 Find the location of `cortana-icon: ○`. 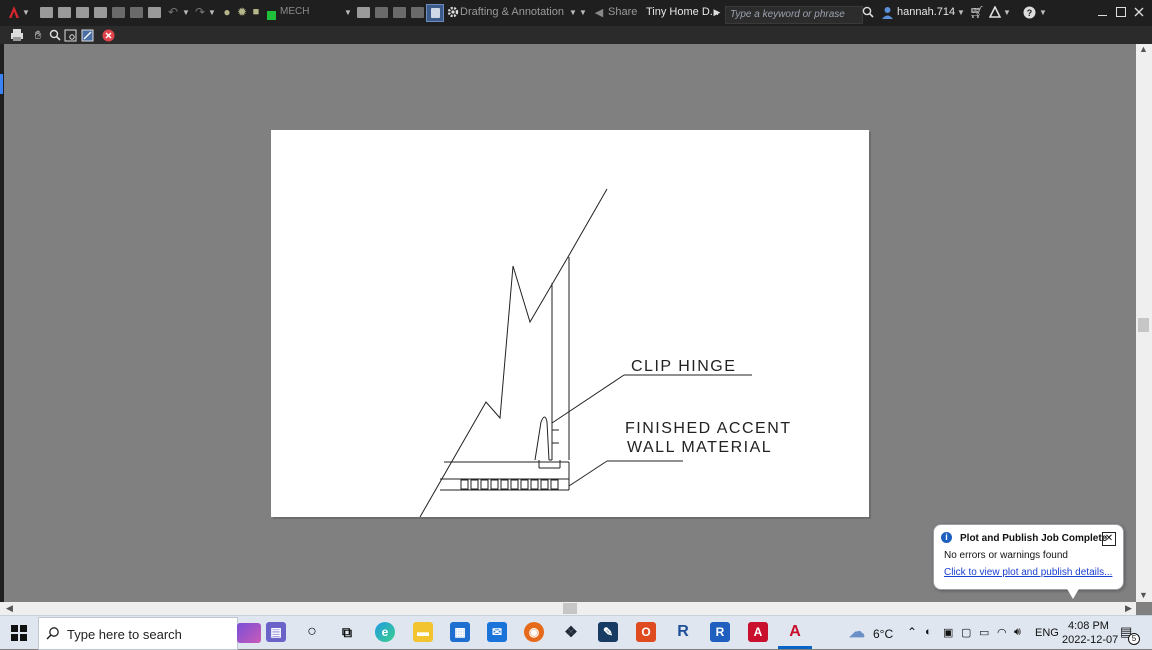

cortana-icon: ○ is located at coordinates (312, 632).